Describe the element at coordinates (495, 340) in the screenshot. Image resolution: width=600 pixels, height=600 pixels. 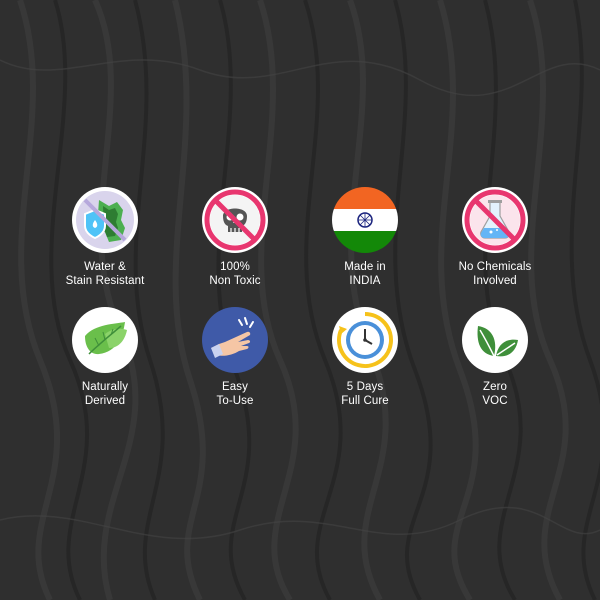
I see `zero-voc-leaves-icon` at that location.